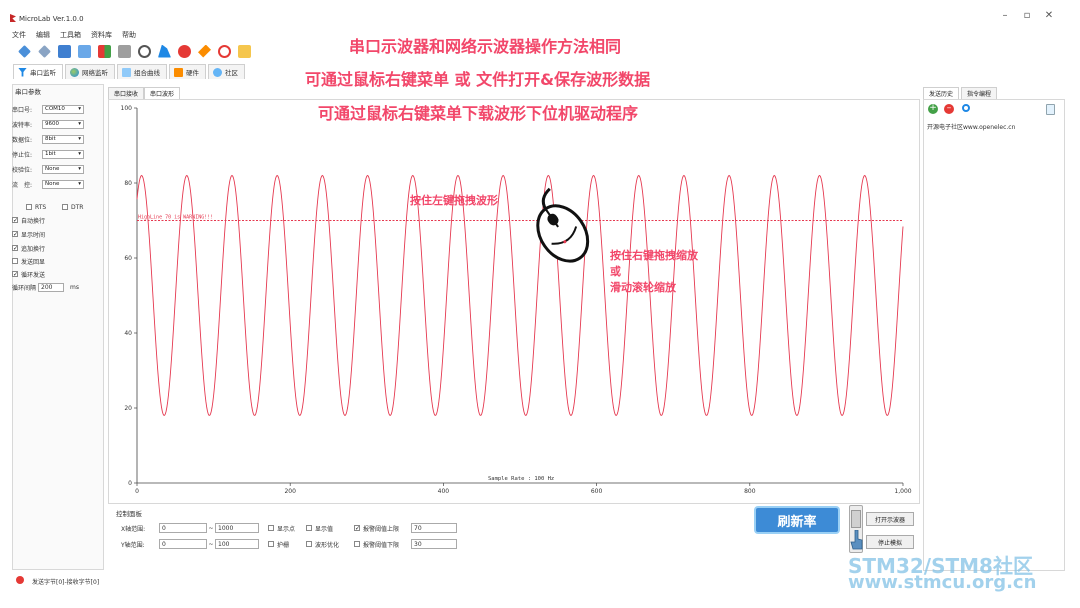  What do you see at coordinates (971, 126) in the screenshot?
I see `history-entry: 开源电子社区www.openelec.cn` at bounding box center [971, 126].